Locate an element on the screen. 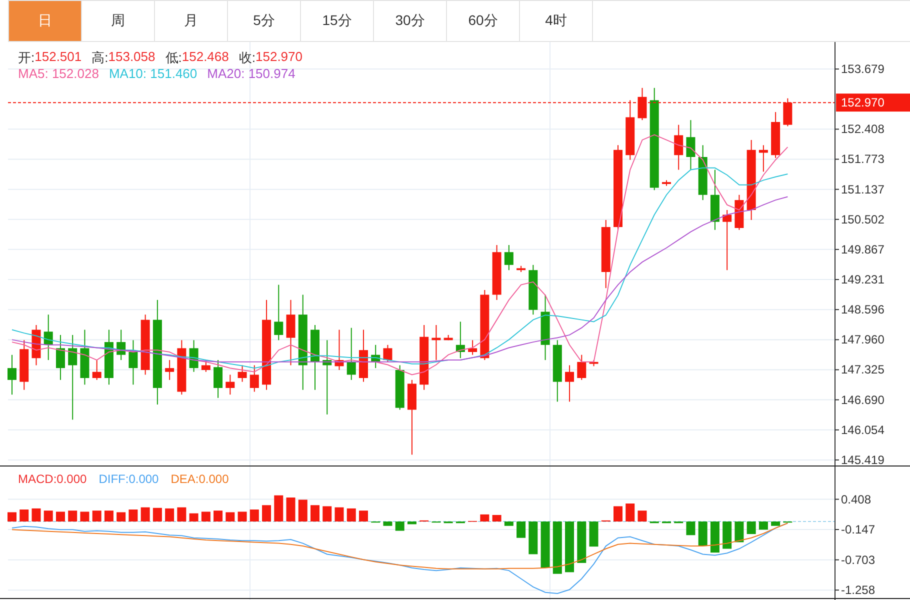 The image size is (910, 600). indicator-axis-label: -0.147 is located at coordinates (858, 529).